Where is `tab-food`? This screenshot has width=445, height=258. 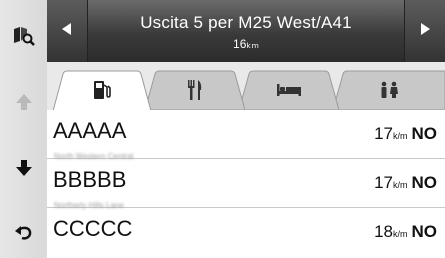
tab-food is located at coordinates (195, 90).